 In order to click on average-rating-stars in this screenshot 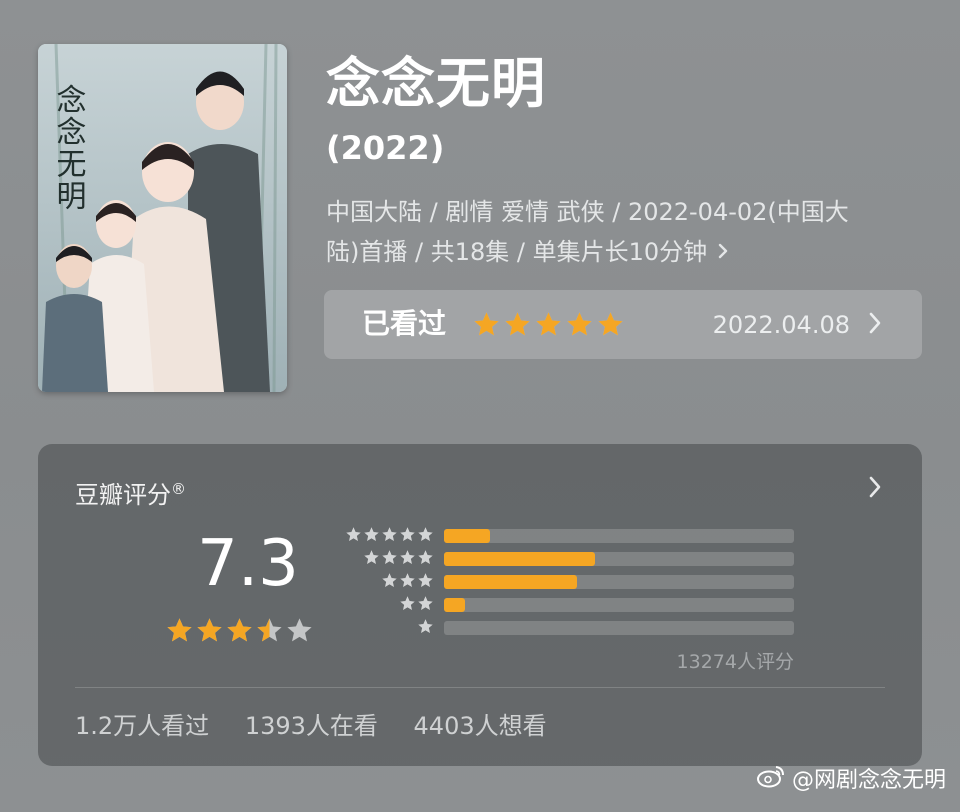, I will do `click(239, 630)`.